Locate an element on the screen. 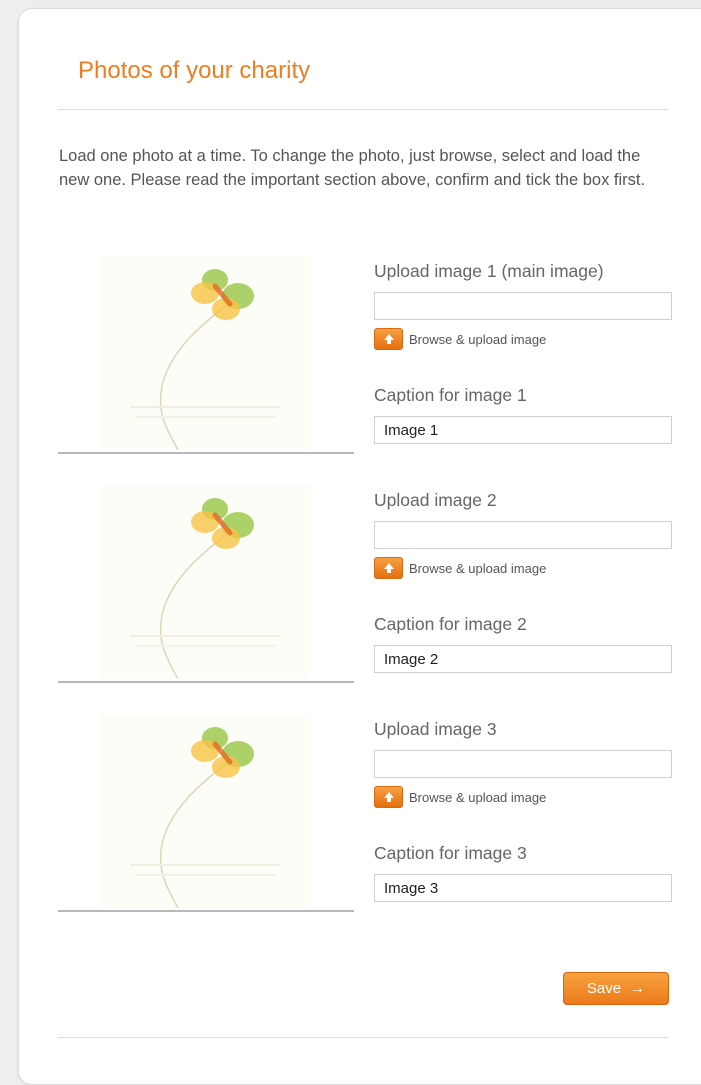 This screenshot has width=701, height=1085. upload-label-1: Upload image 1 (main image) is located at coordinates (489, 271).